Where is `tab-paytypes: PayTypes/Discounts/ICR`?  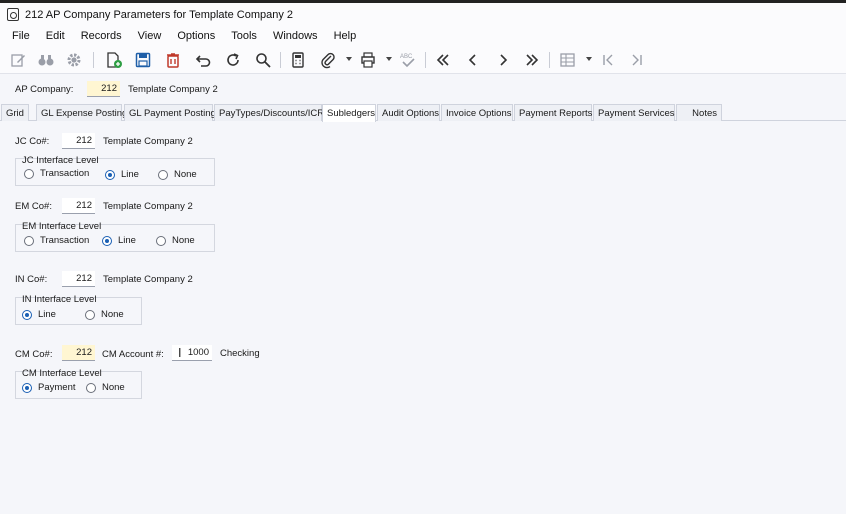 tab-paytypes: PayTypes/Discounts/ICR is located at coordinates (269, 112).